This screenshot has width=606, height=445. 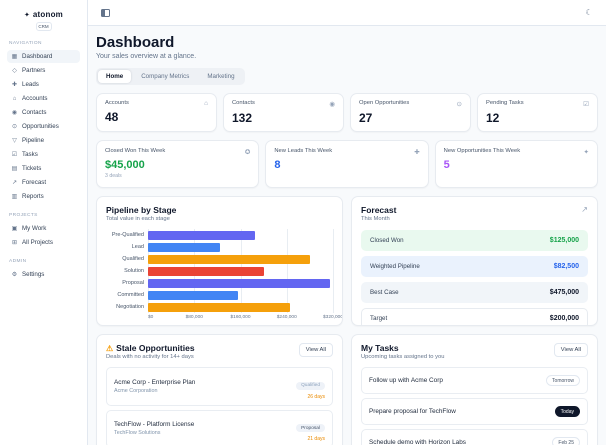 What do you see at coordinates (27, 15) in the screenshot?
I see `logo-icon: ✦` at bounding box center [27, 15].